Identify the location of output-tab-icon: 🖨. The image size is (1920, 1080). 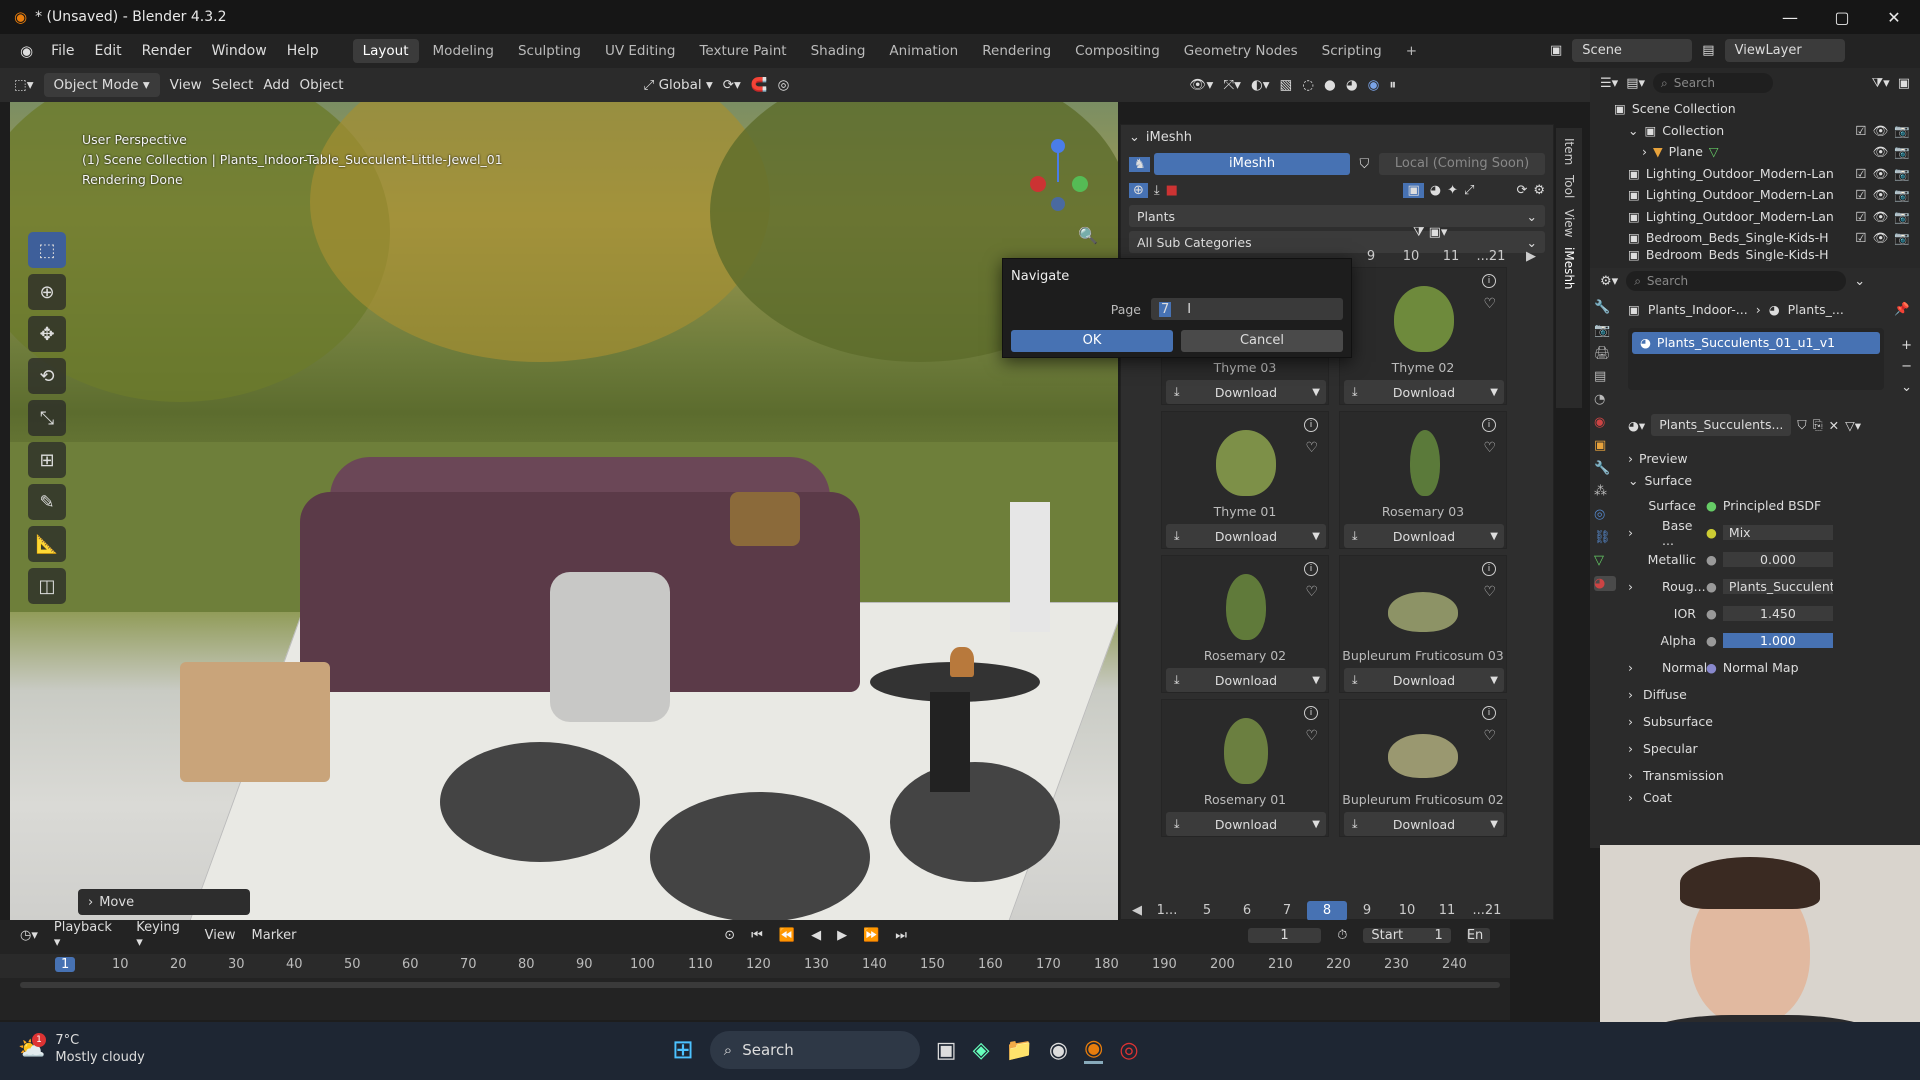
(1605, 353).